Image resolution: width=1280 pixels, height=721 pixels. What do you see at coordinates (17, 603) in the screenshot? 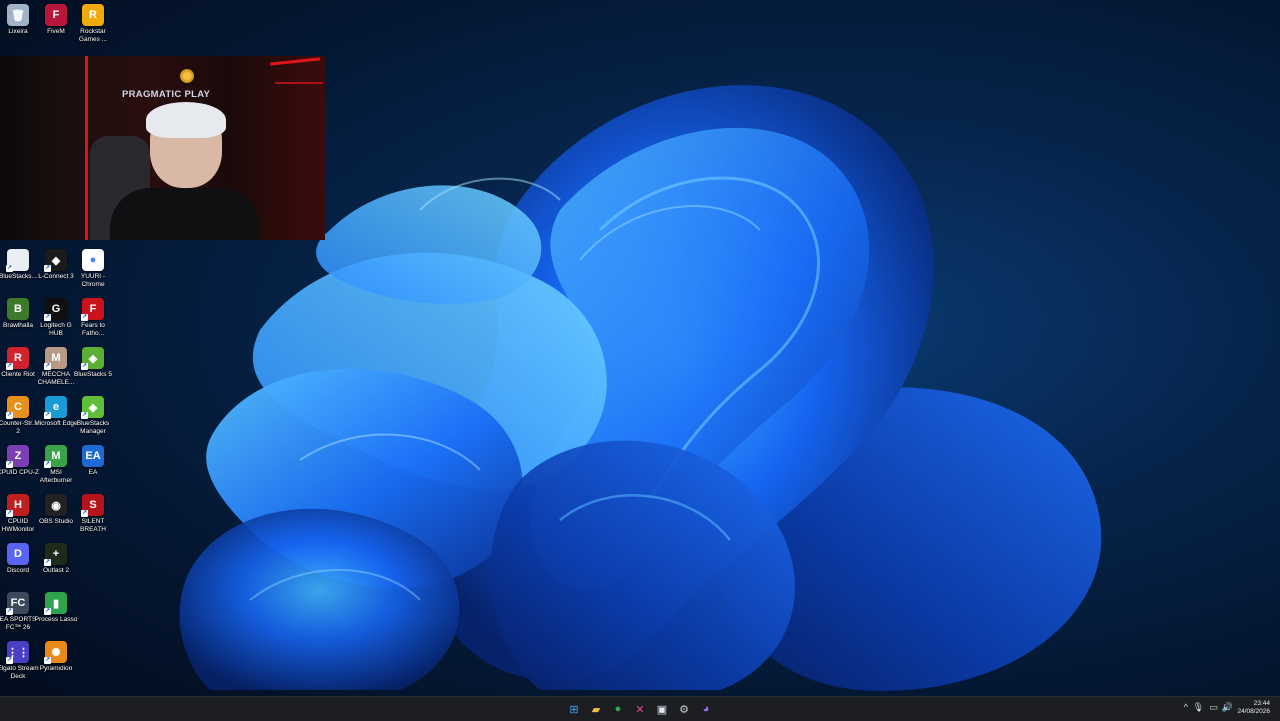
I see `ea-sports-fc-icon: FC ↗` at bounding box center [17, 603].